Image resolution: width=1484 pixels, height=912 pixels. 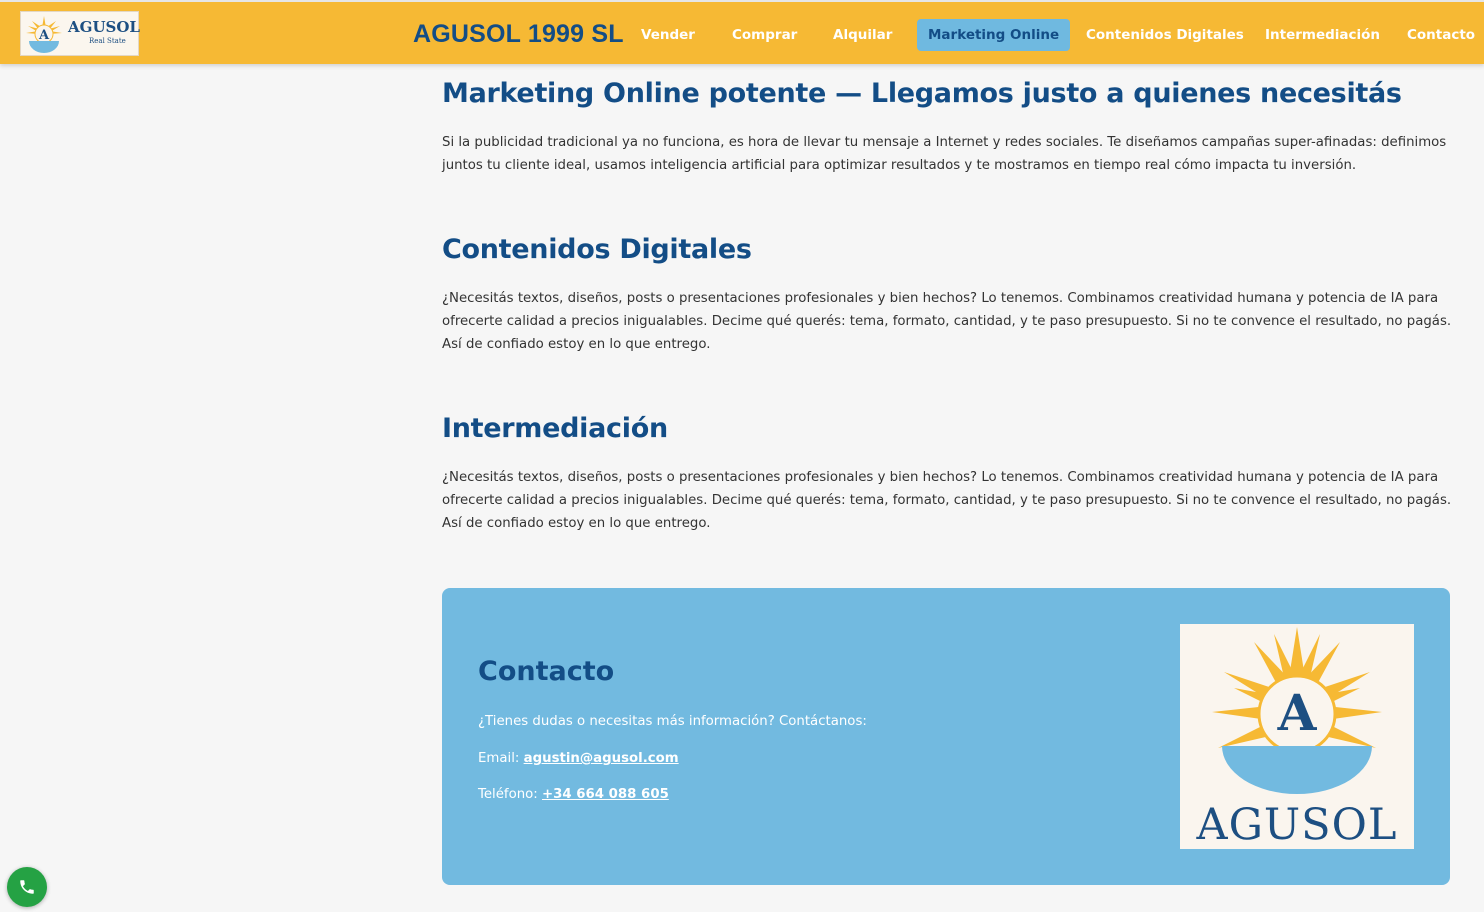 I want to click on nav-intermediacion: Intermediación, so click(x=1322, y=35).